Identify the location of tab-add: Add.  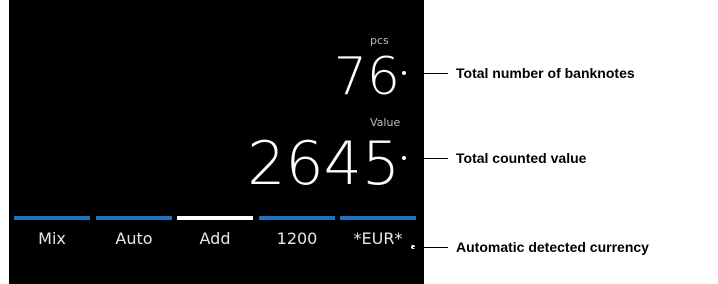
(215, 238).